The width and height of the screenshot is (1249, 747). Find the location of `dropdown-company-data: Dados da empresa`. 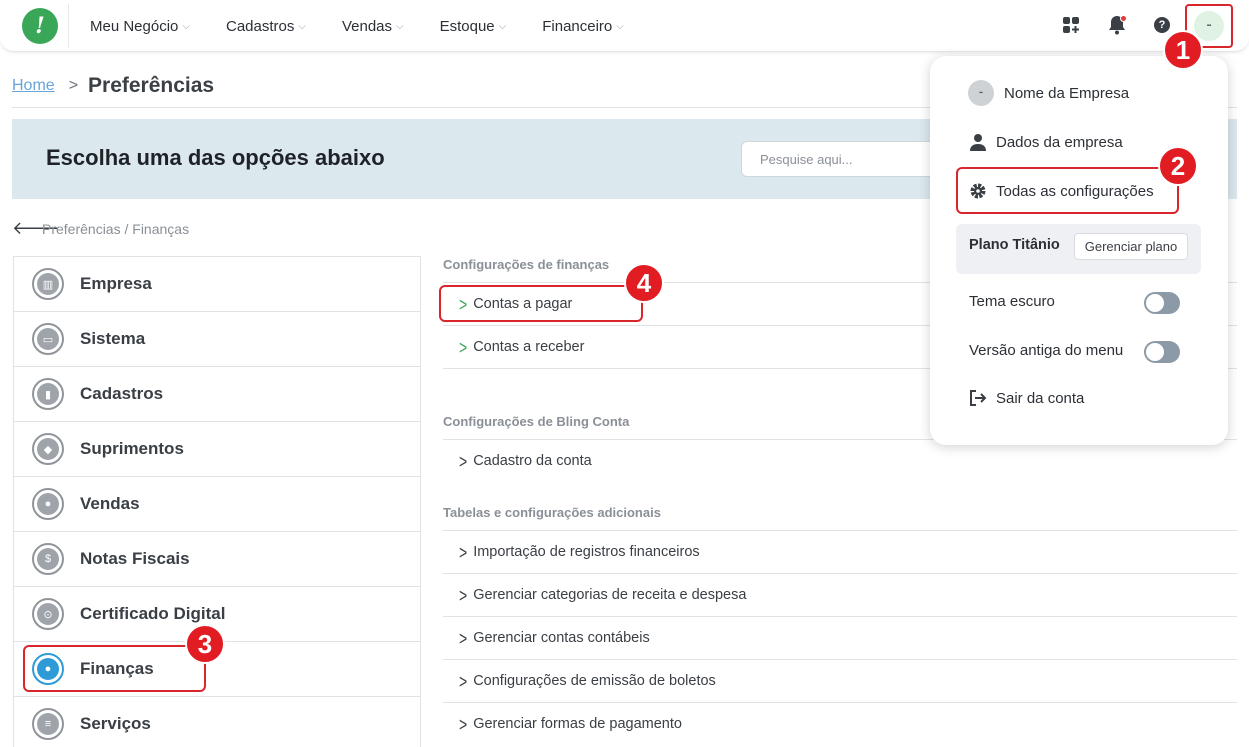

dropdown-company-data: Dados da empresa is located at coordinates (1045, 142).